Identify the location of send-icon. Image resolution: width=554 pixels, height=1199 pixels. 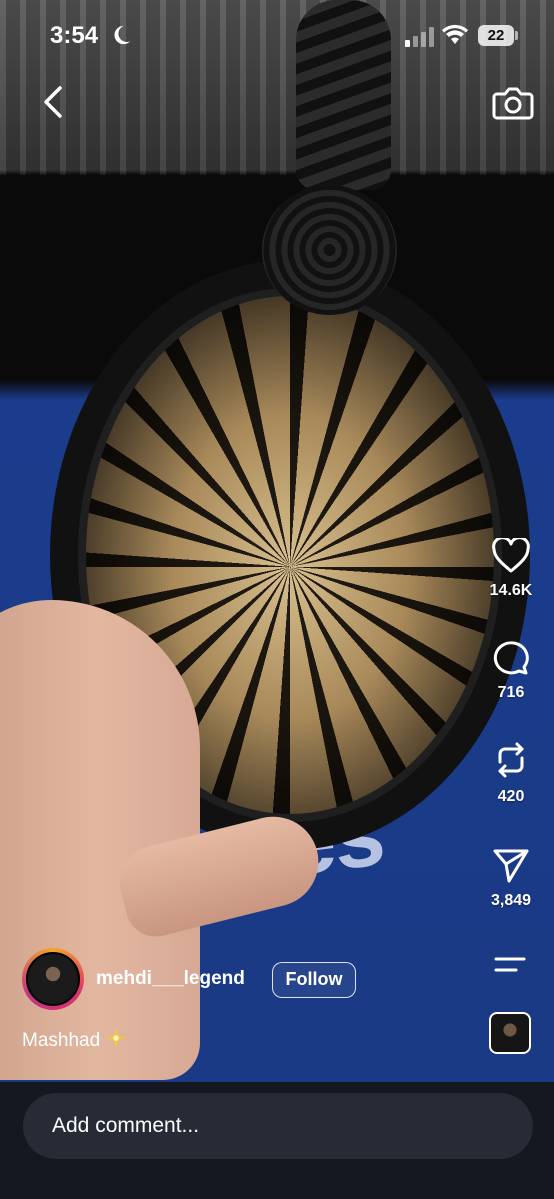
(511, 866).